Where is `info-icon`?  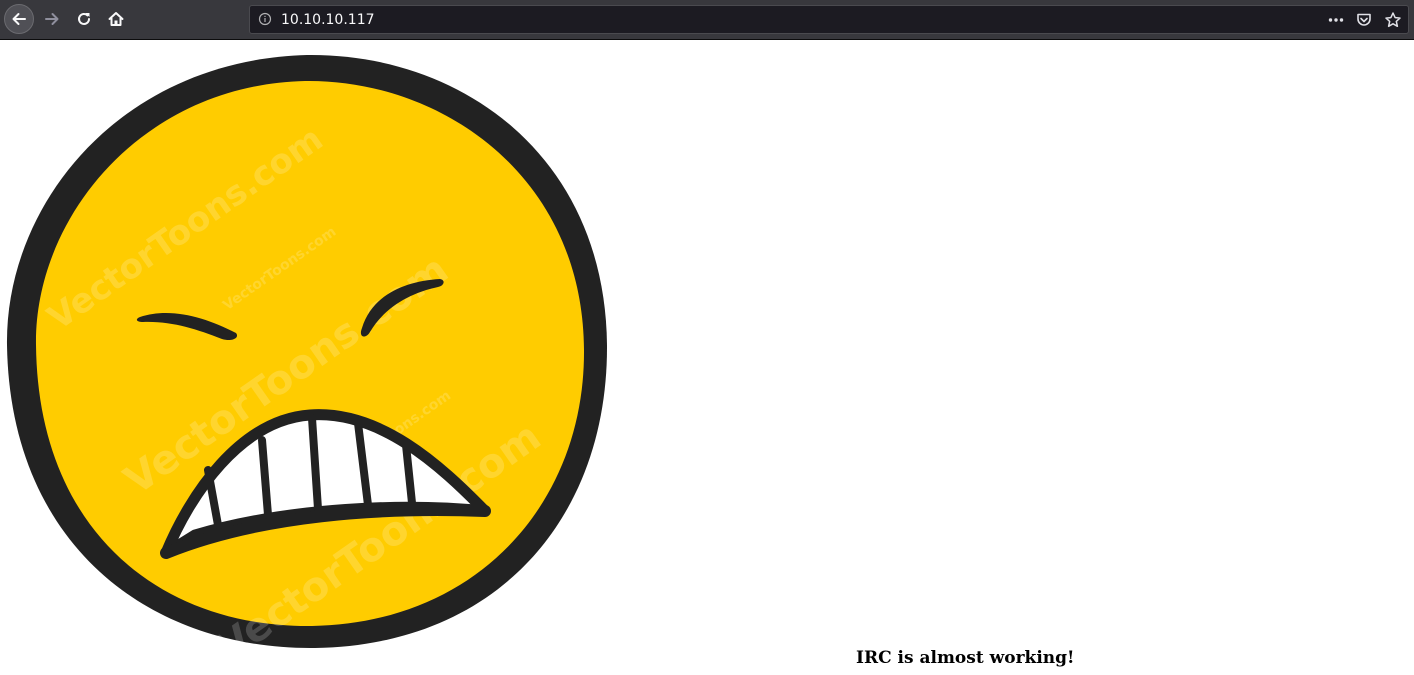
info-icon is located at coordinates (265, 19).